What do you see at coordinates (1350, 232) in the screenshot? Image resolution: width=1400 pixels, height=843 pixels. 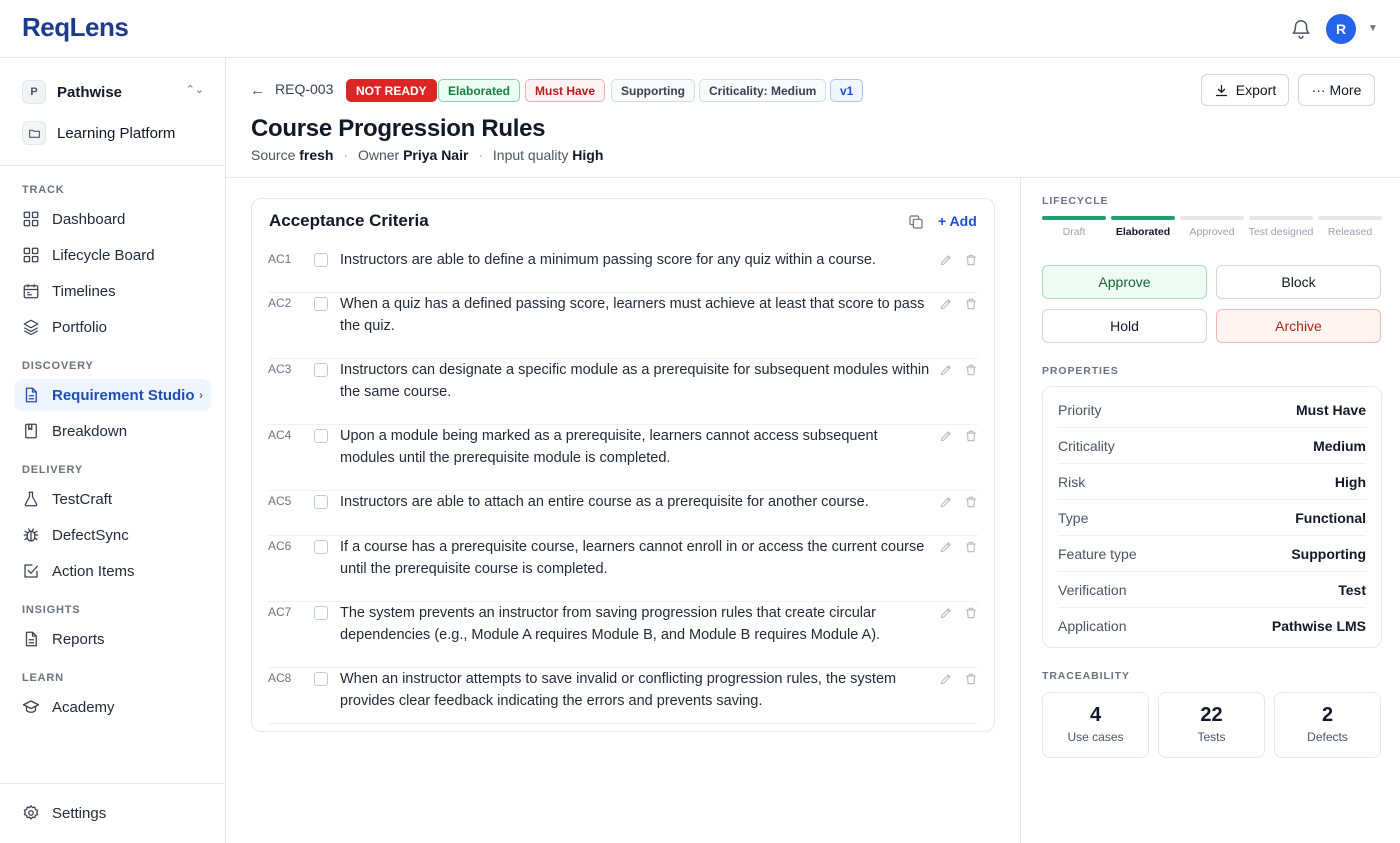 I see `lifecycle-stage-label: Released` at bounding box center [1350, 232].